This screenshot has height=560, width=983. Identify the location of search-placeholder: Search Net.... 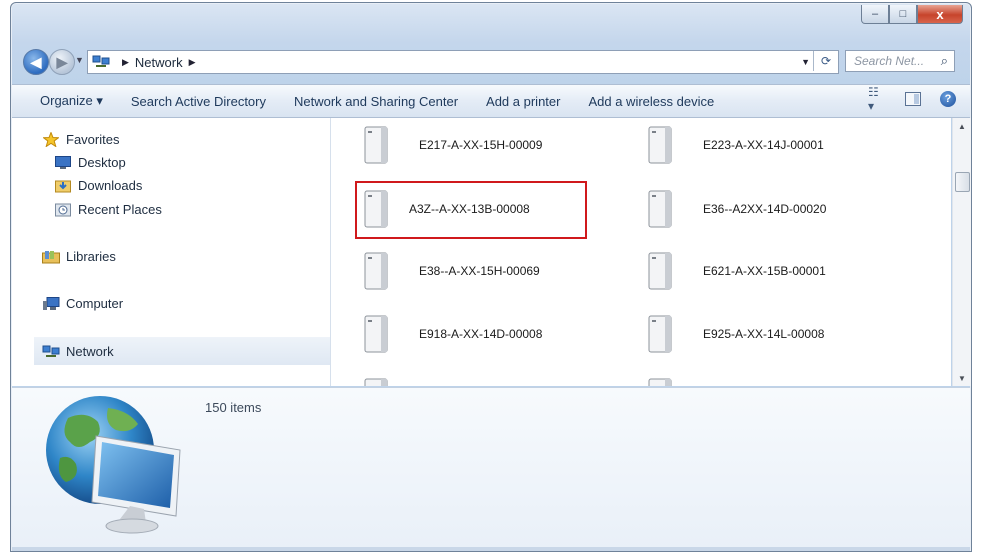
(889, 61).